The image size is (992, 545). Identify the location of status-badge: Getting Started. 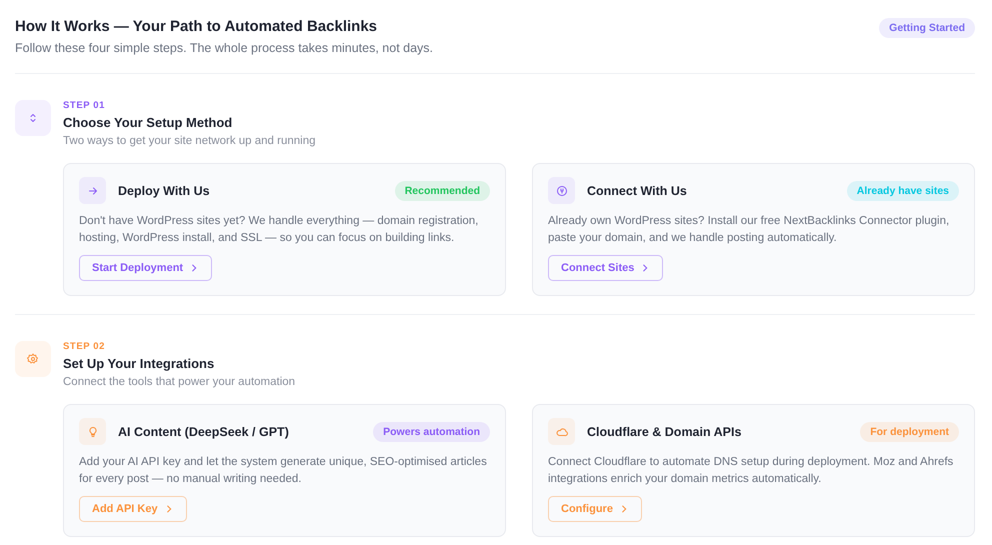
(927, 28).